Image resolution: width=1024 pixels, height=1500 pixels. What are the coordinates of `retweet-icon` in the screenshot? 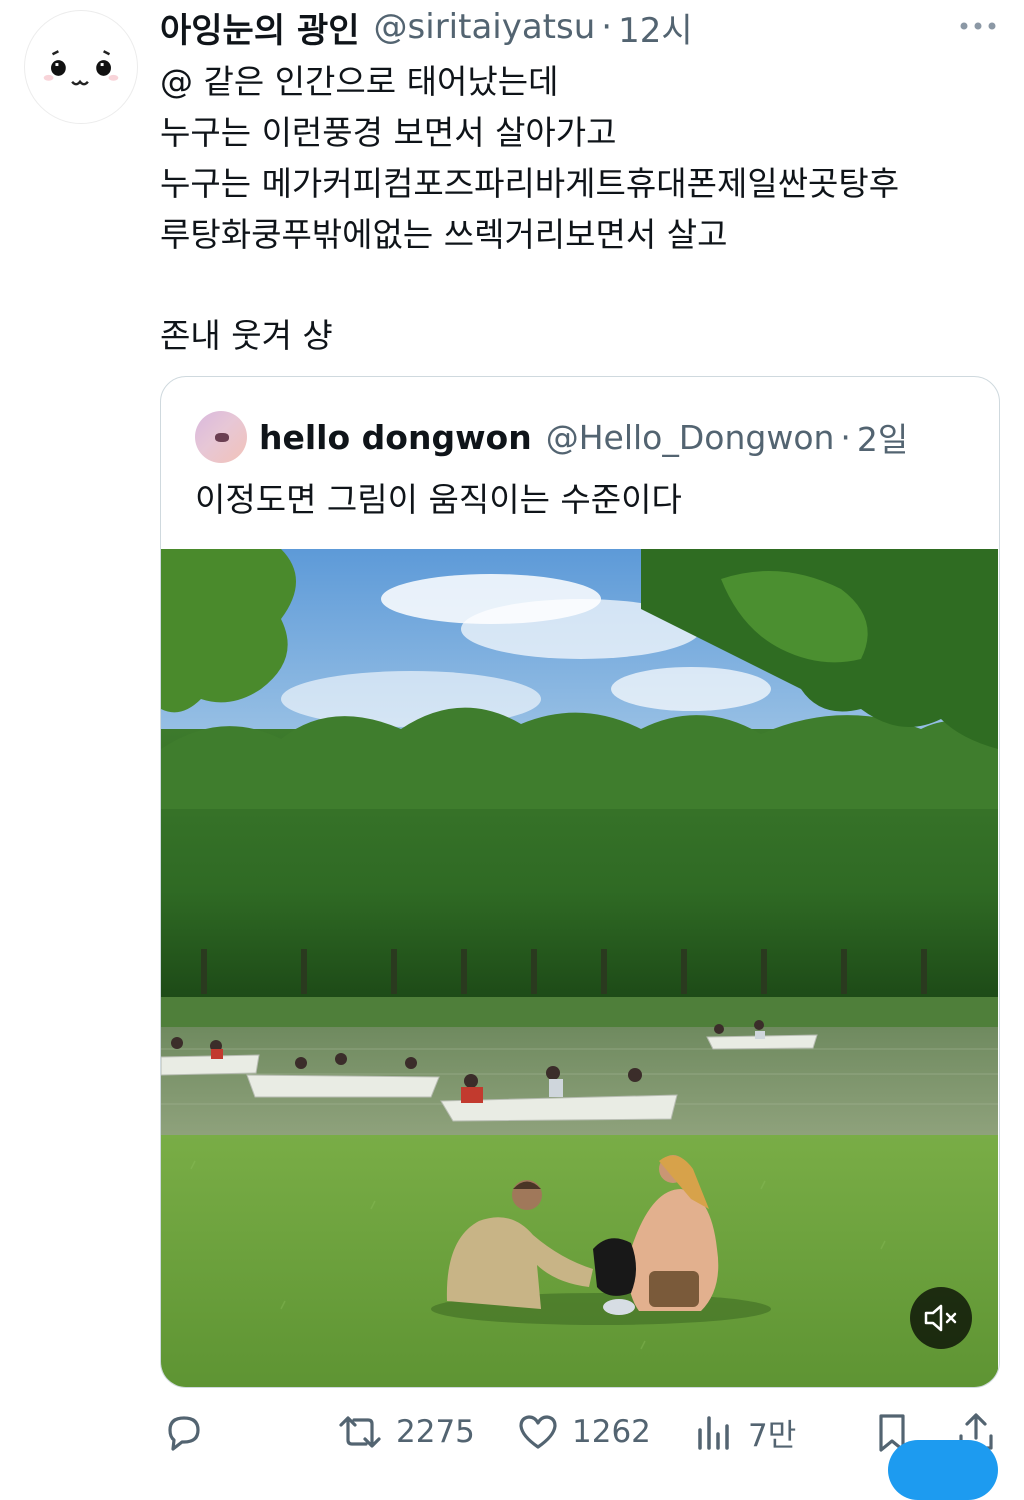 It's located at (360, 1432).